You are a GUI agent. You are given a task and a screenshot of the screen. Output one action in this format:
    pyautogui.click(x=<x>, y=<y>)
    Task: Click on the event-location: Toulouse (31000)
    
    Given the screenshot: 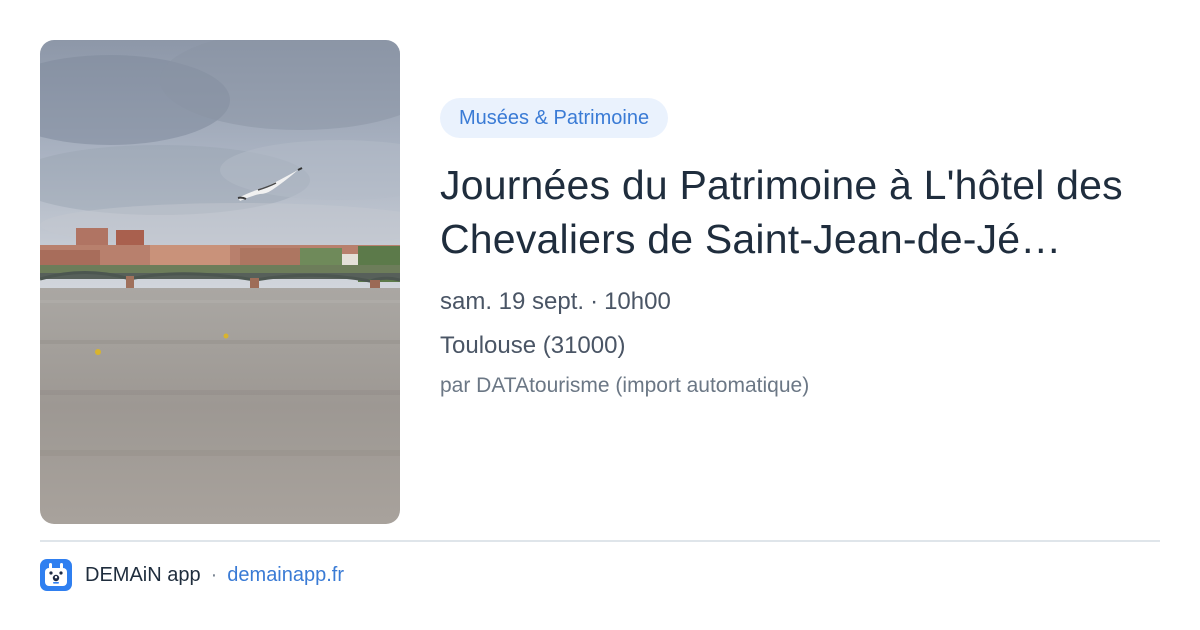 What is the action you would take?
    pyautogui.click(x=533, y=345)
    